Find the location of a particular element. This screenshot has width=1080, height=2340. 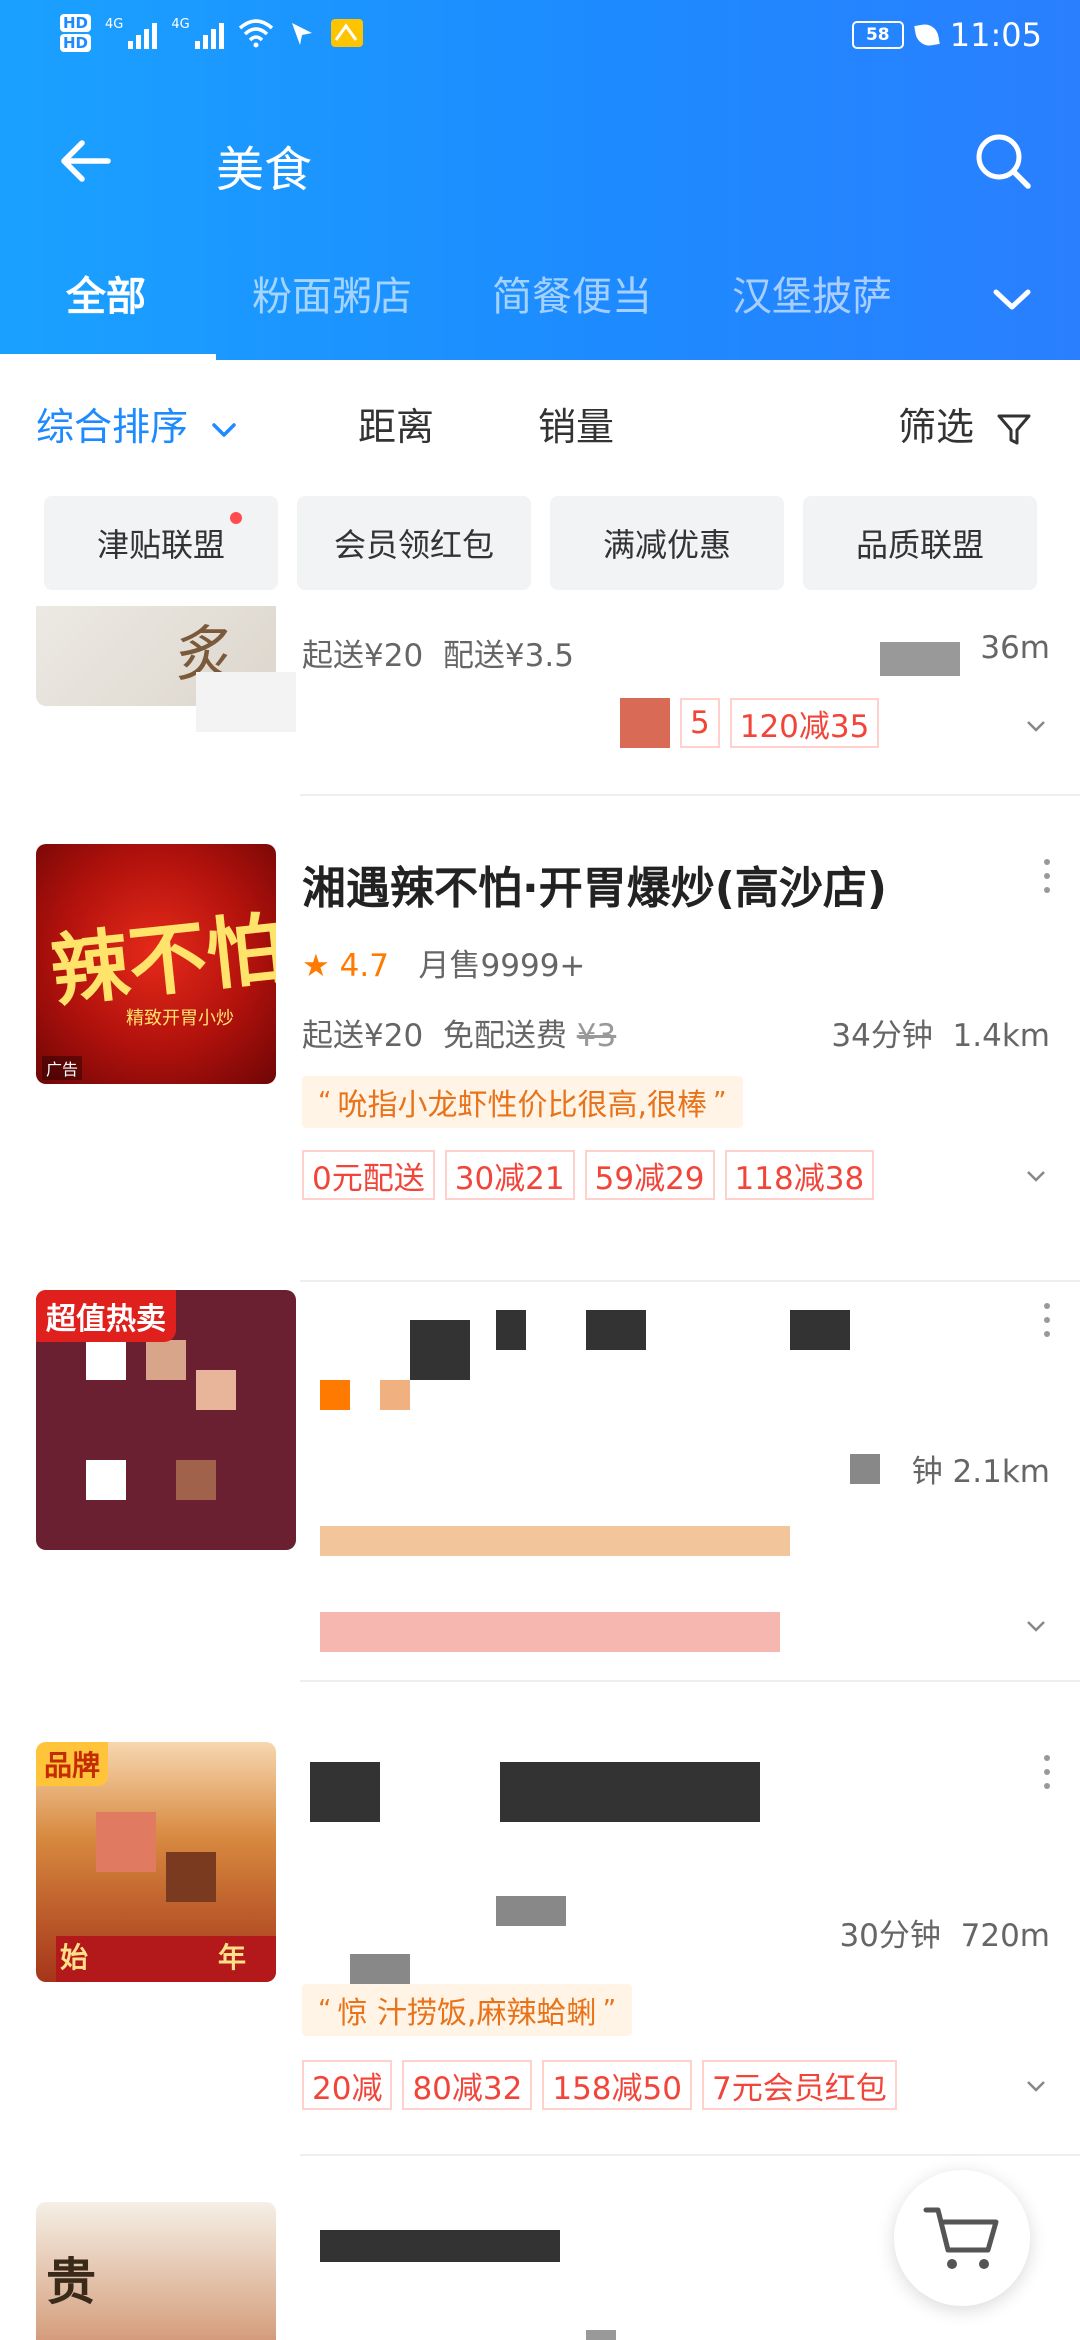

store-fees: 起送¥20 免配送费 ¥3 is located at coordinates (459, 1036).